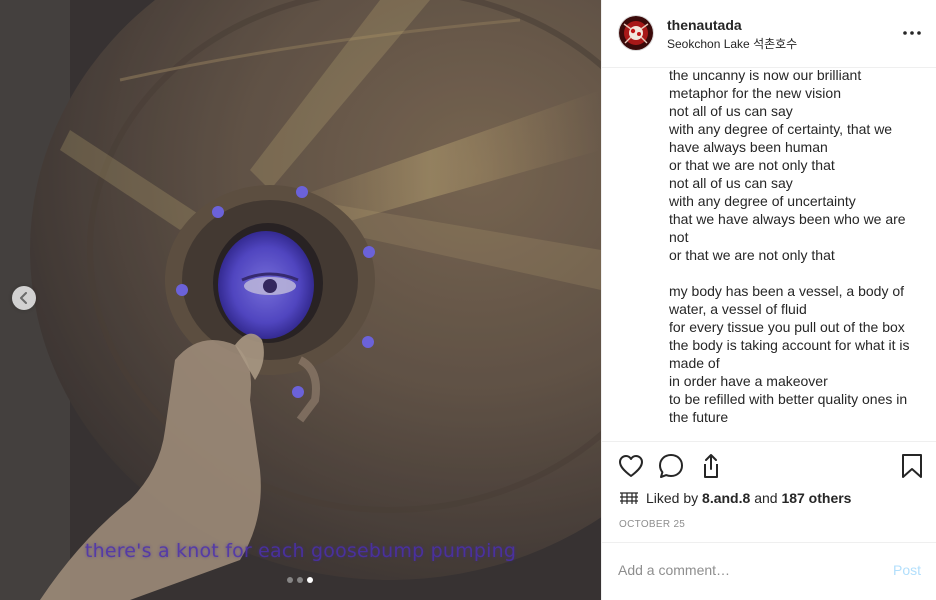  Describe the element at coordinates (755, 93) in the screenshot. I see `caption-line: metaphor for the new vision` at that location.